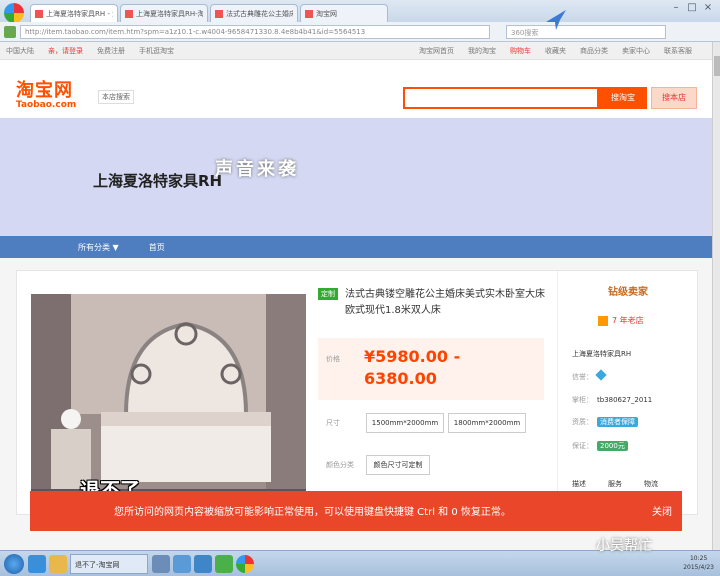  Describe the element at coordinates (328, 294) in the screenshot. I see `custom-tag: 定制` at that location.